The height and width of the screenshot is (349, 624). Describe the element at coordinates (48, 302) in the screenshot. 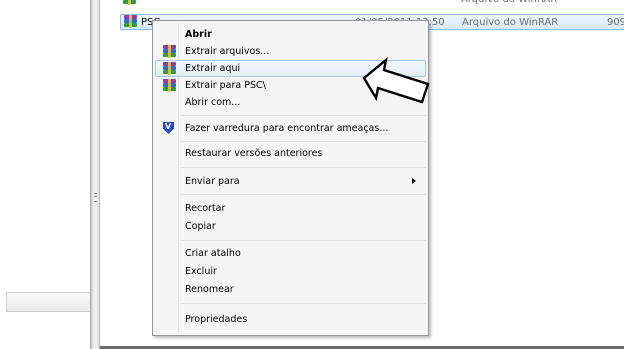

I see `navigation-item` at that location.